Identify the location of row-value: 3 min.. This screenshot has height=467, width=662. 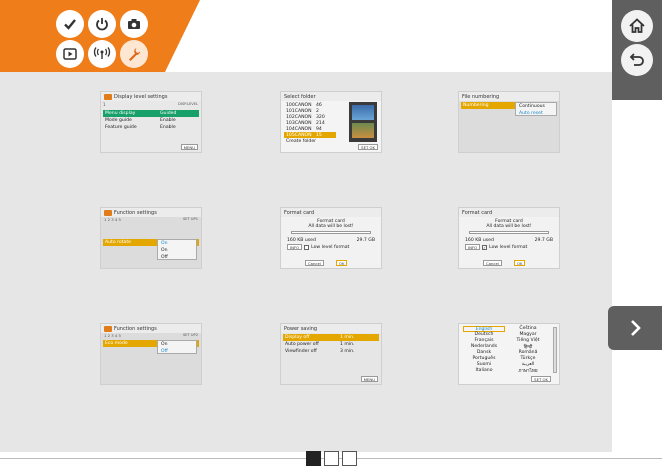
(347, 351).